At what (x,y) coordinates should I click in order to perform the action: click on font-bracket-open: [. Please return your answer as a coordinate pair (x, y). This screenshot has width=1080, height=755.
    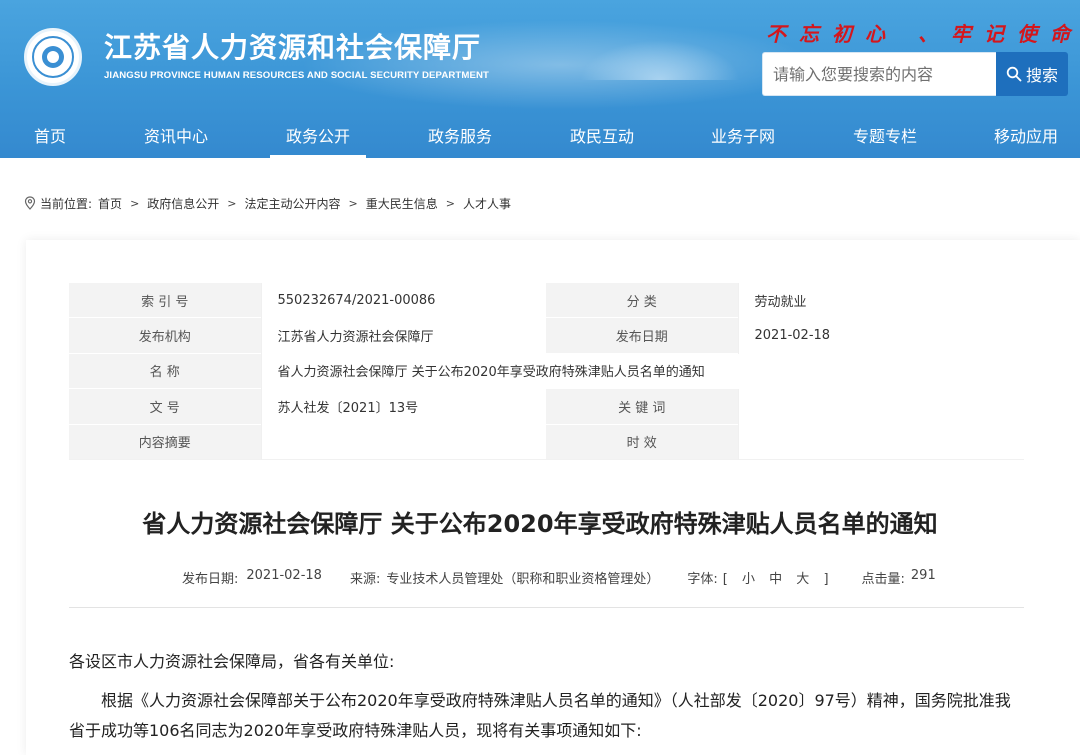
    Looking at the image, I should click on (725, 579).